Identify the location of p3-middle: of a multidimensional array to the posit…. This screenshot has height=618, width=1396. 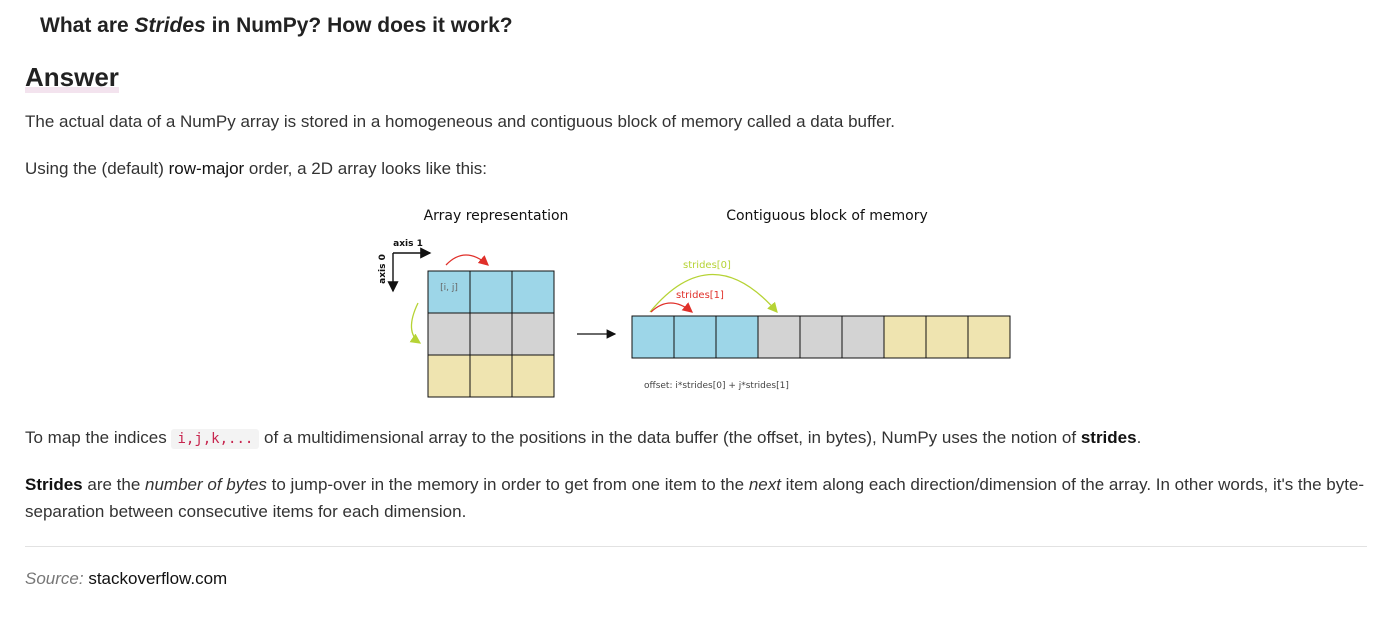
(670, 437).